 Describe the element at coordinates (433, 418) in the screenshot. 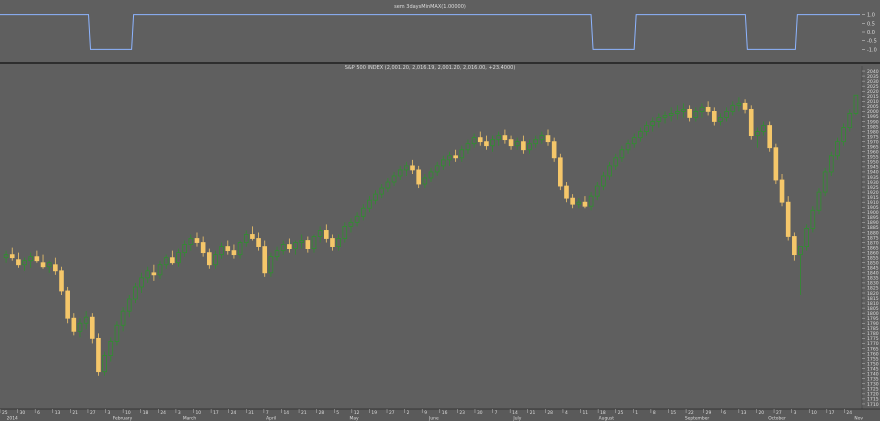

I see `month-label: June` at that location.